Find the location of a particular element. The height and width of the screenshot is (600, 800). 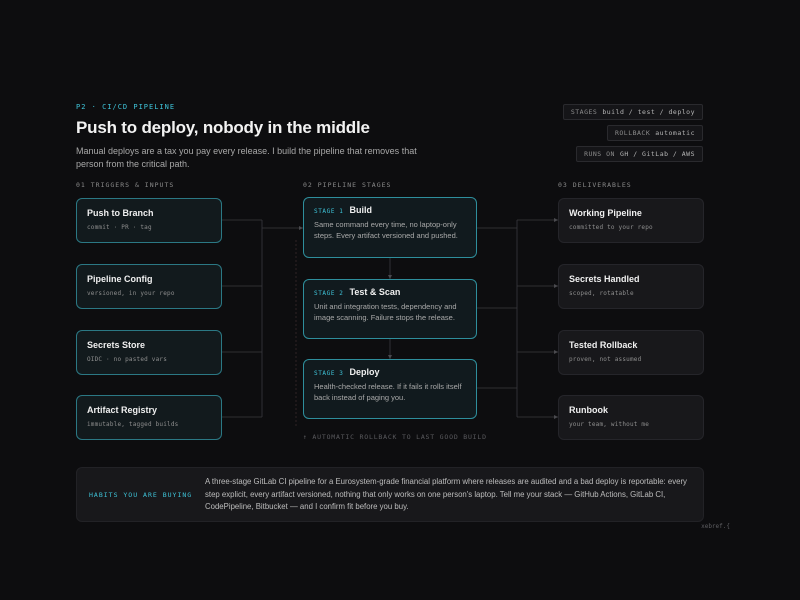

meta-value: GH / GitLab / AWS is located at coordinates (657, 154).